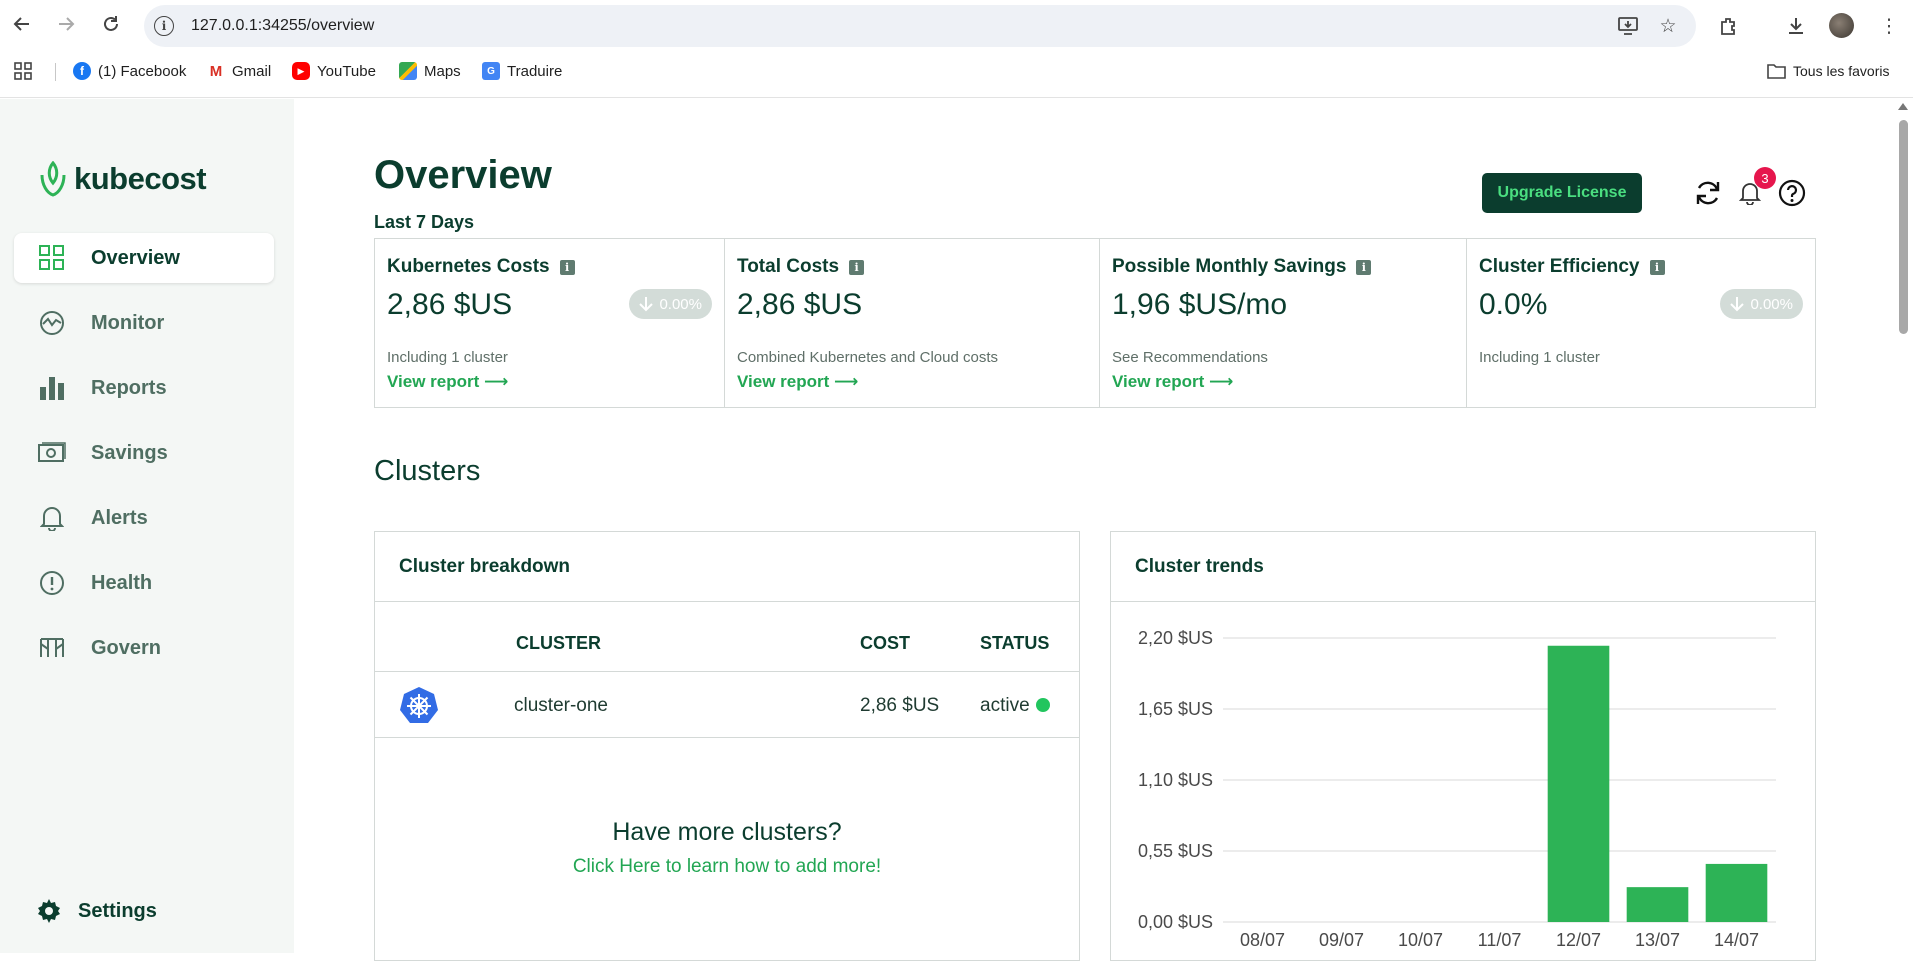  I want to click on cluster-name: cluster-one, so click(561, 706).